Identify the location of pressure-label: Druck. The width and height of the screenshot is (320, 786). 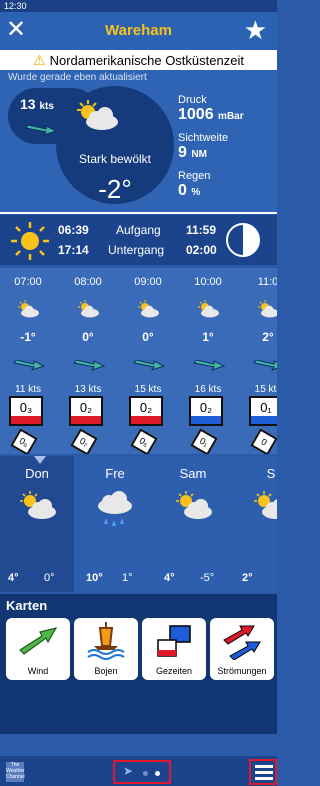
(192, 100).